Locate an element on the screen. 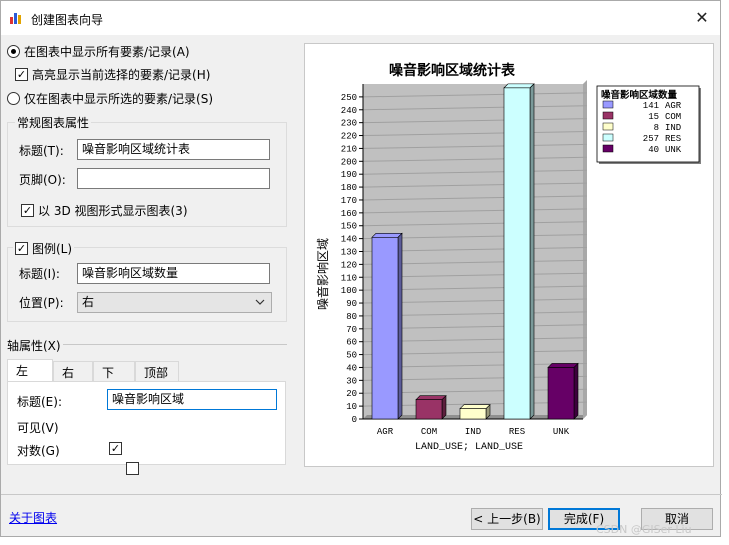 The width and height of the screenshot is (729, 545). y-tick-label: 10 is located at coordinates (351, 407).